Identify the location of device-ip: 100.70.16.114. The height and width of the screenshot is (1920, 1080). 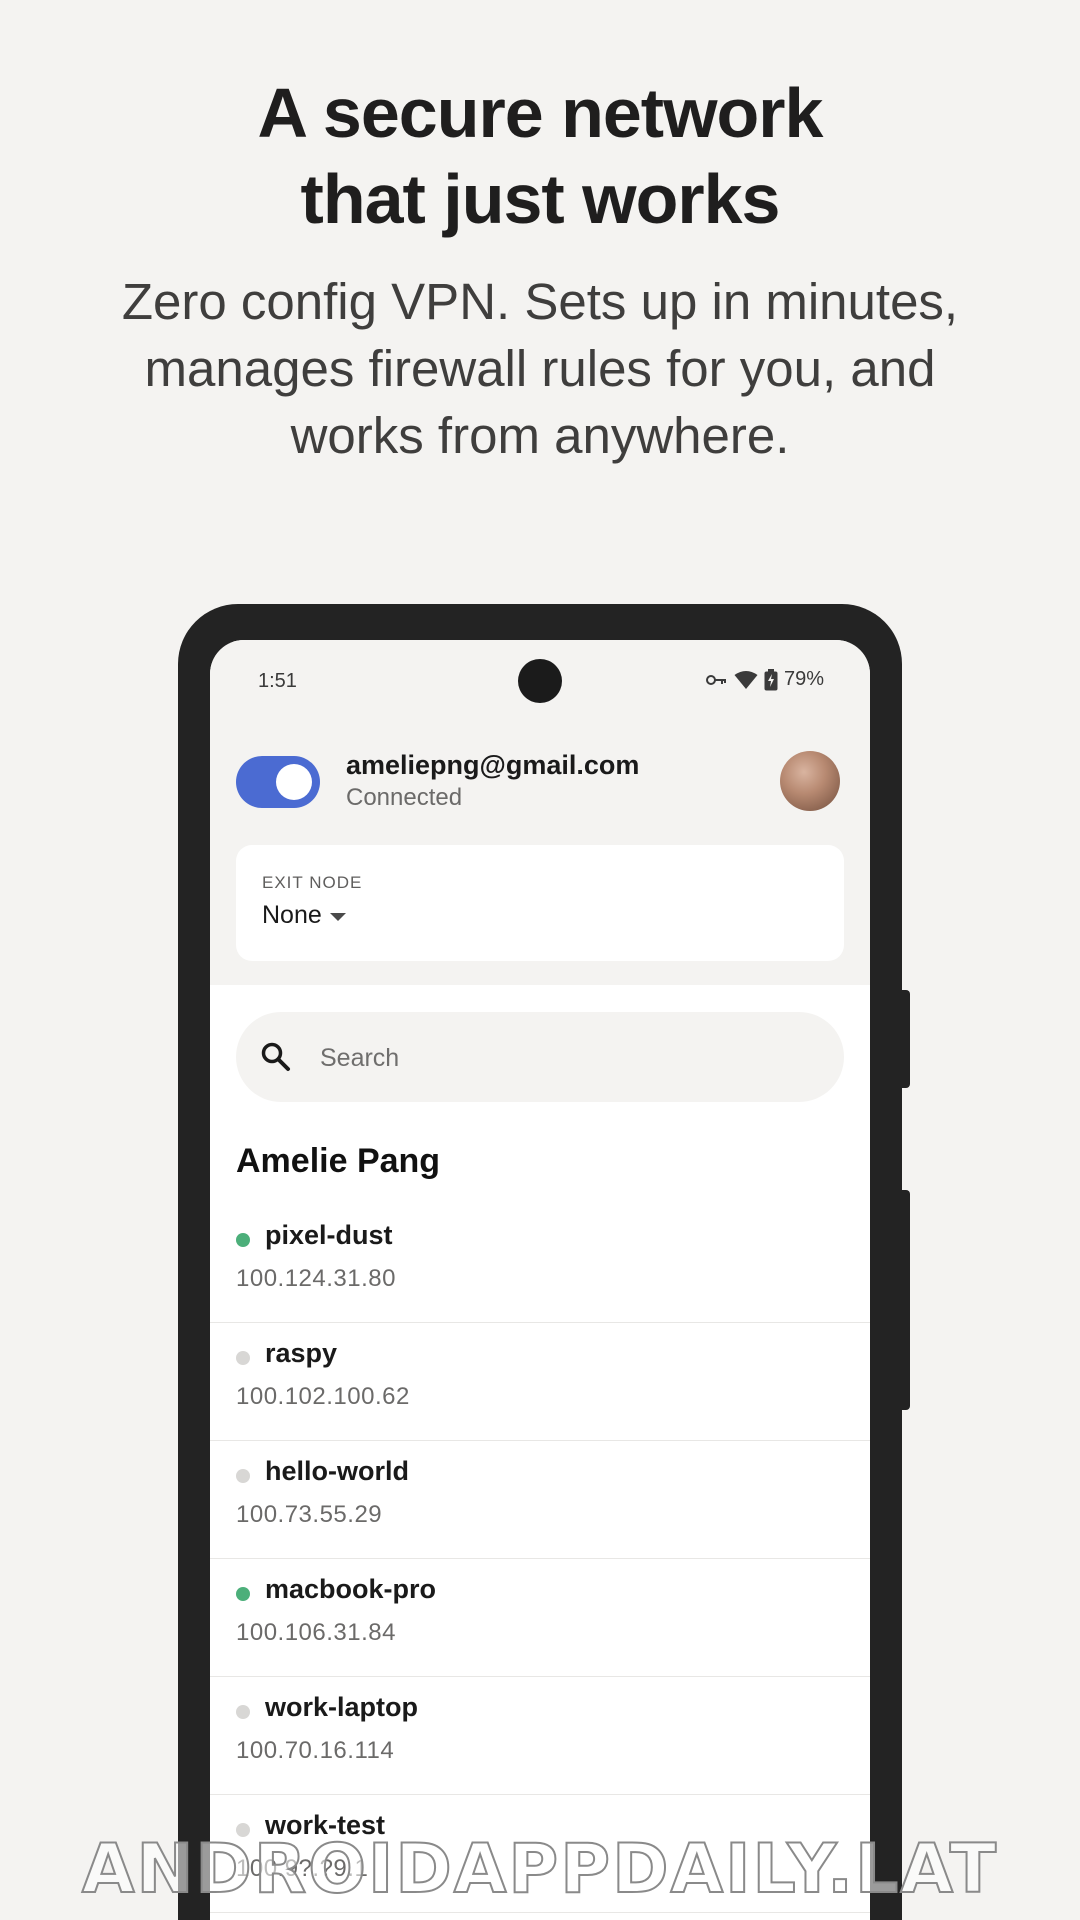
(315, 1750).